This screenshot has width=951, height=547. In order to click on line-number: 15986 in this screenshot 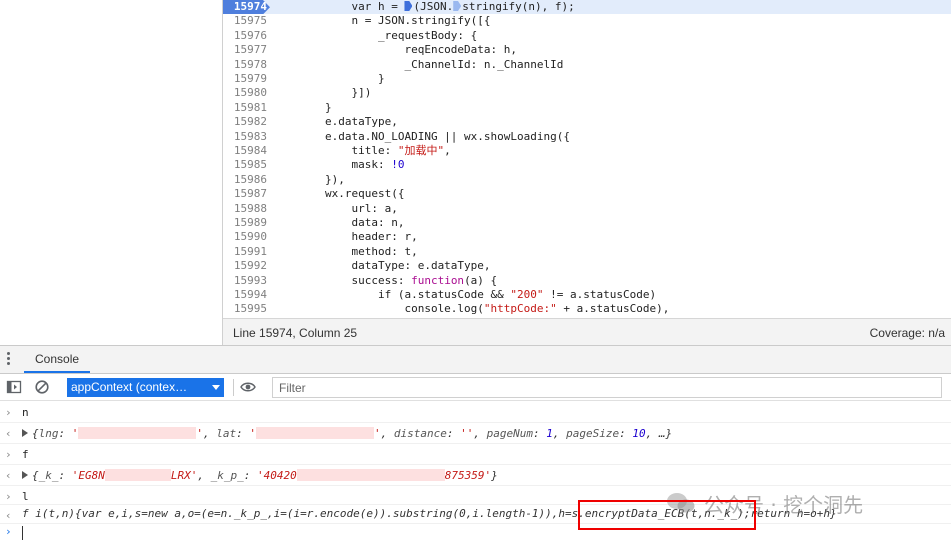, I will do `click(245, 180)`.